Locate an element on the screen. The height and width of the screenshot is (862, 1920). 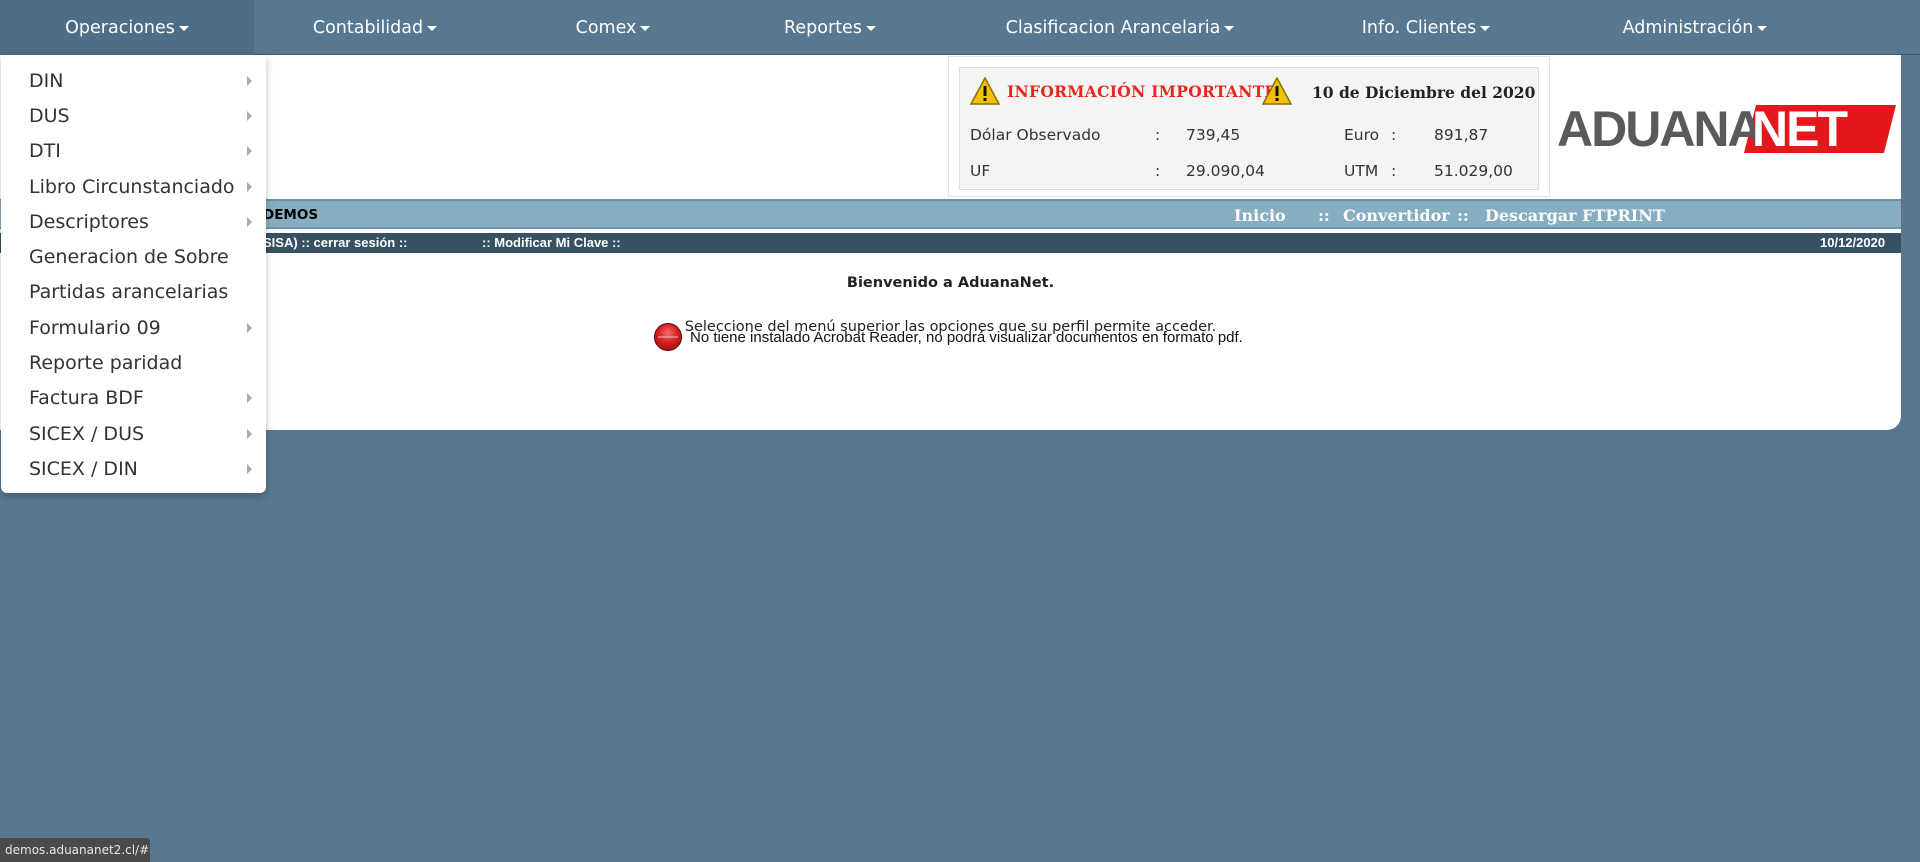
euro-value: 891,87 is located at coordinates (1461, 135).